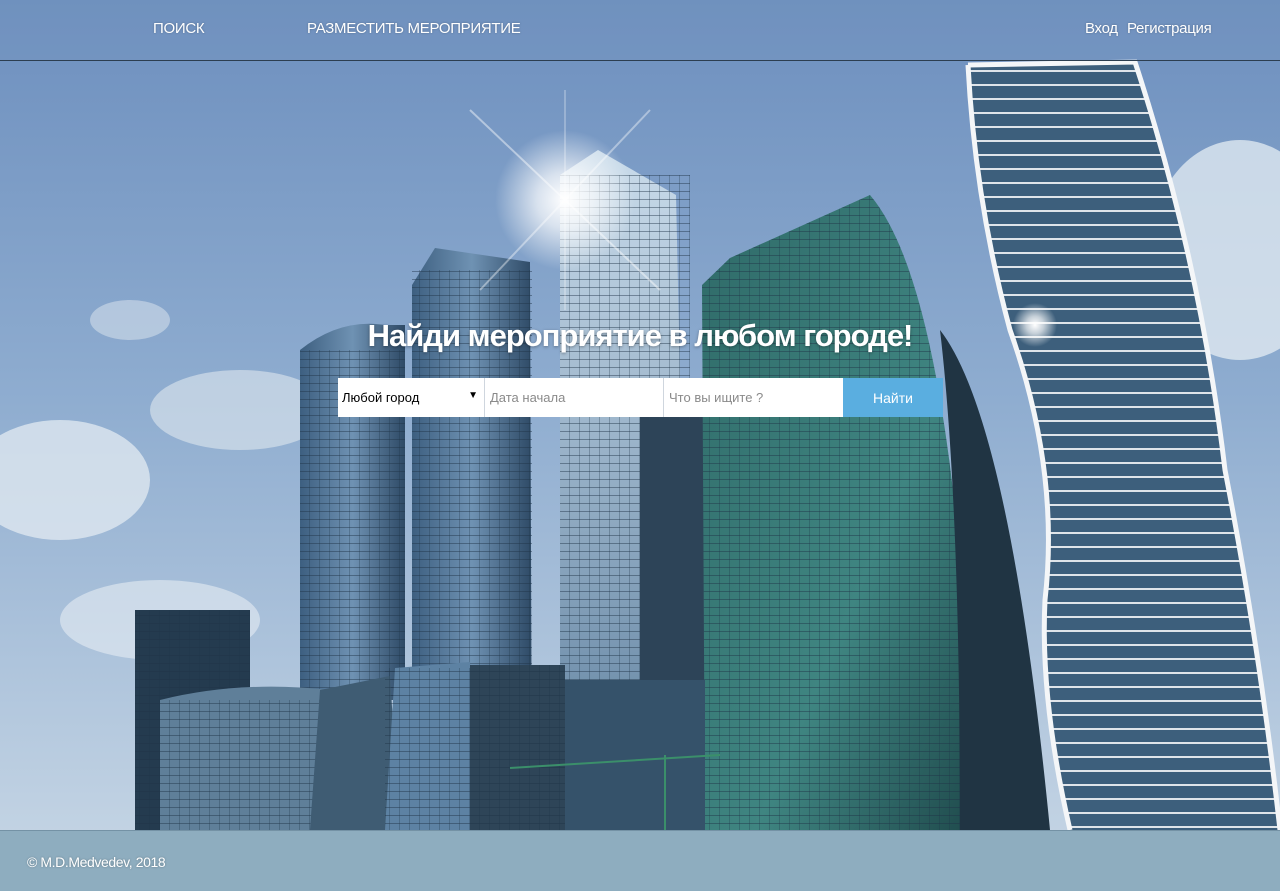  What do you see at coordinates (414, 28) in the screenshot?
I see `nav-post-event-link: РАЗМЕСТИТЬ МЕРОПРИЯТИЕ` at bounding box center [414, 28].